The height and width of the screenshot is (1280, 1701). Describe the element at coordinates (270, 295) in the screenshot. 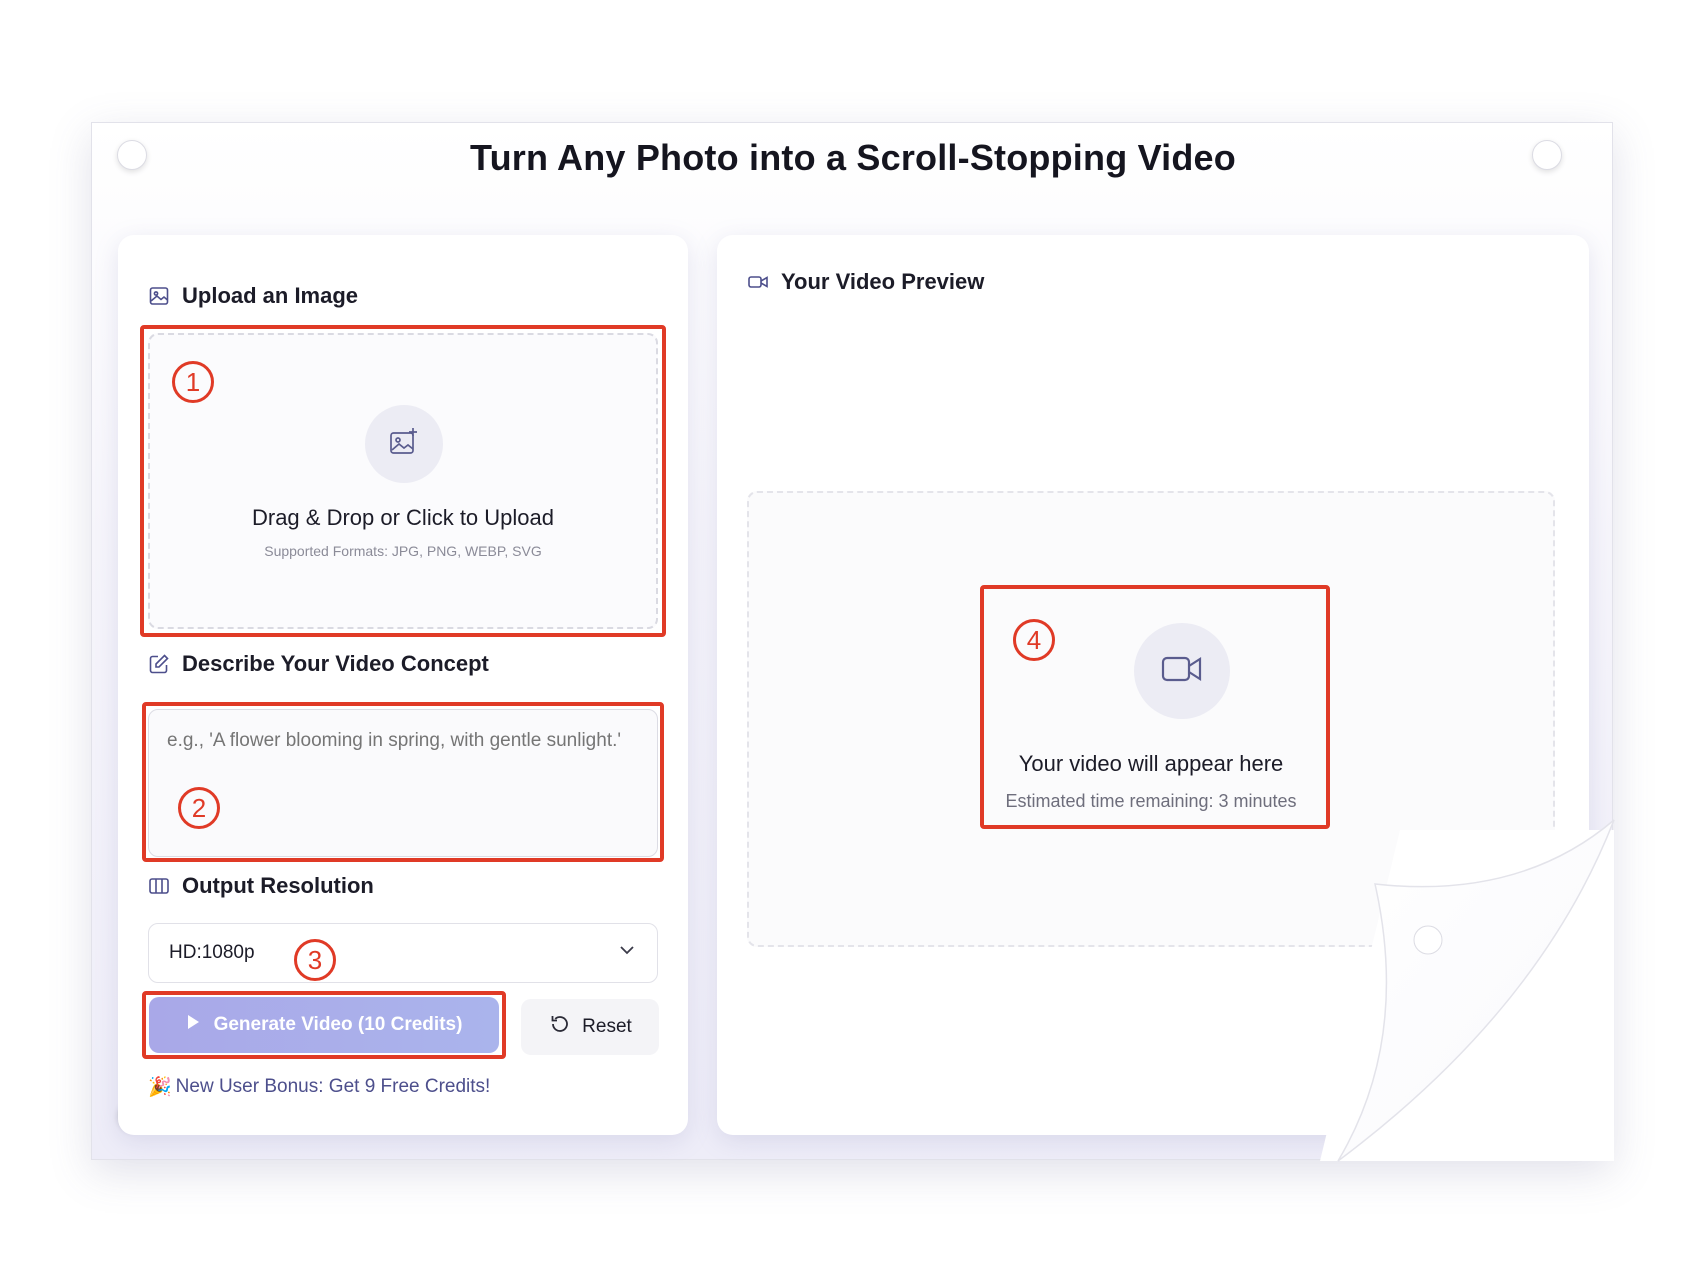

I see `upload-heading: Upload an Image` at that location.